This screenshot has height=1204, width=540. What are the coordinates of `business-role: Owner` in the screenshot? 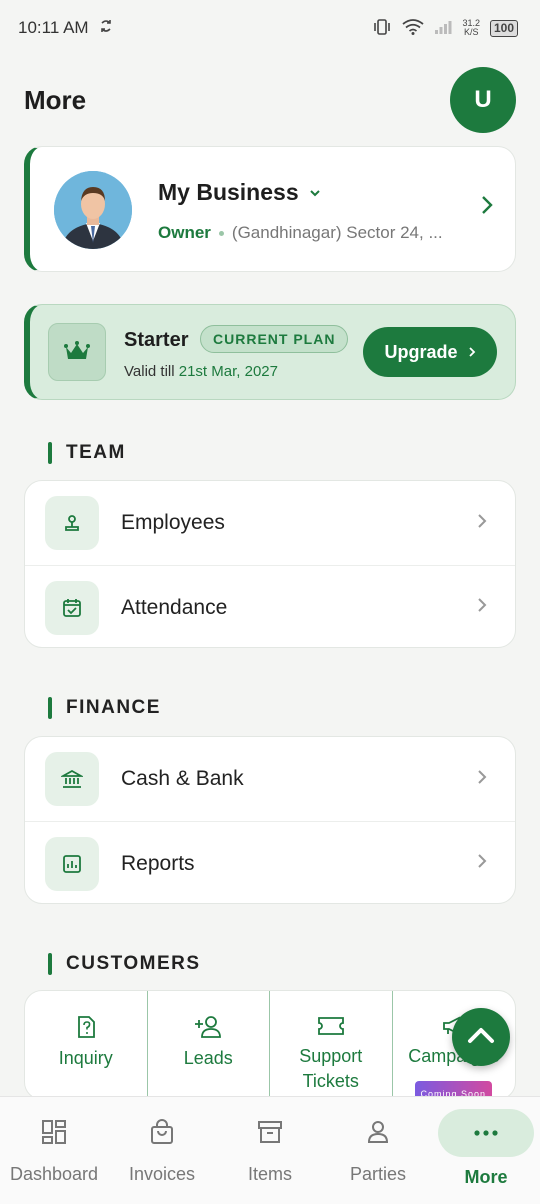 It's located at (184, 232).